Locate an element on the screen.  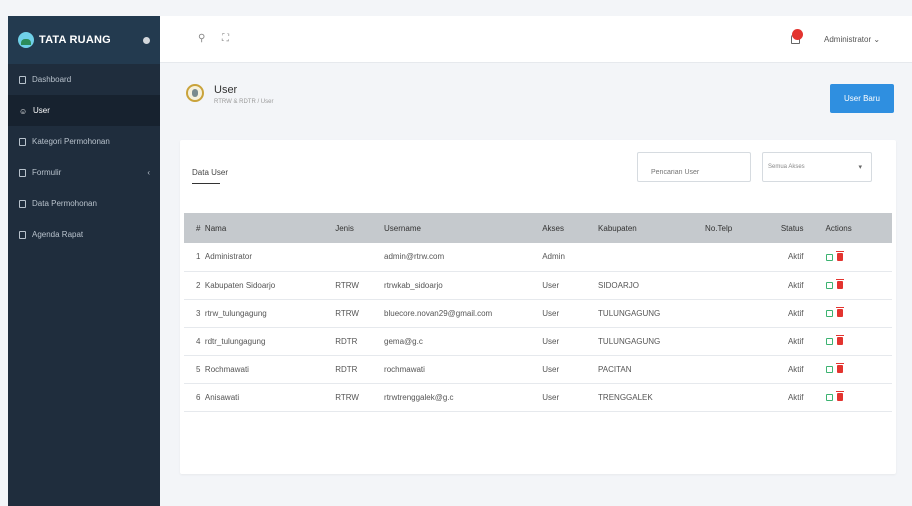
sidebar-item: Data Permohonan is located at coordinates (84, 203).